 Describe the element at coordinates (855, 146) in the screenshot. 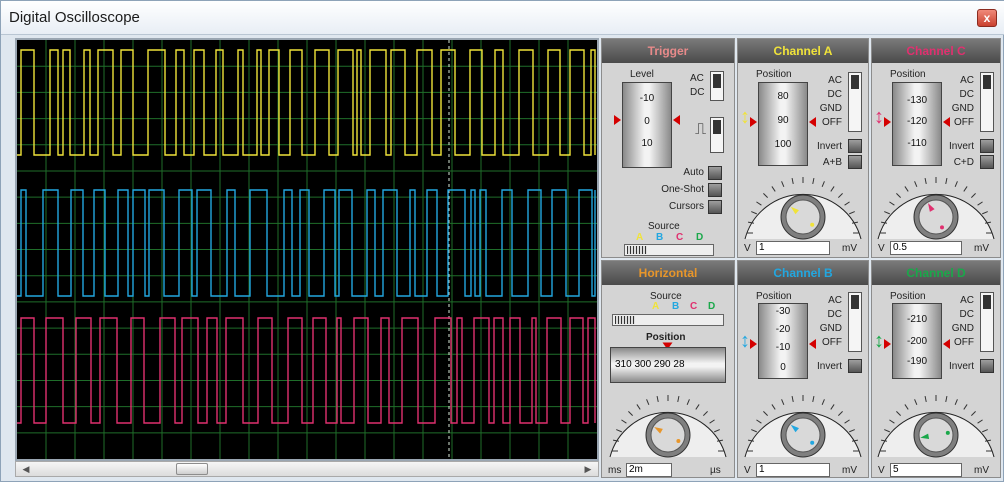

I see `channel-a-invert-button` at that location.